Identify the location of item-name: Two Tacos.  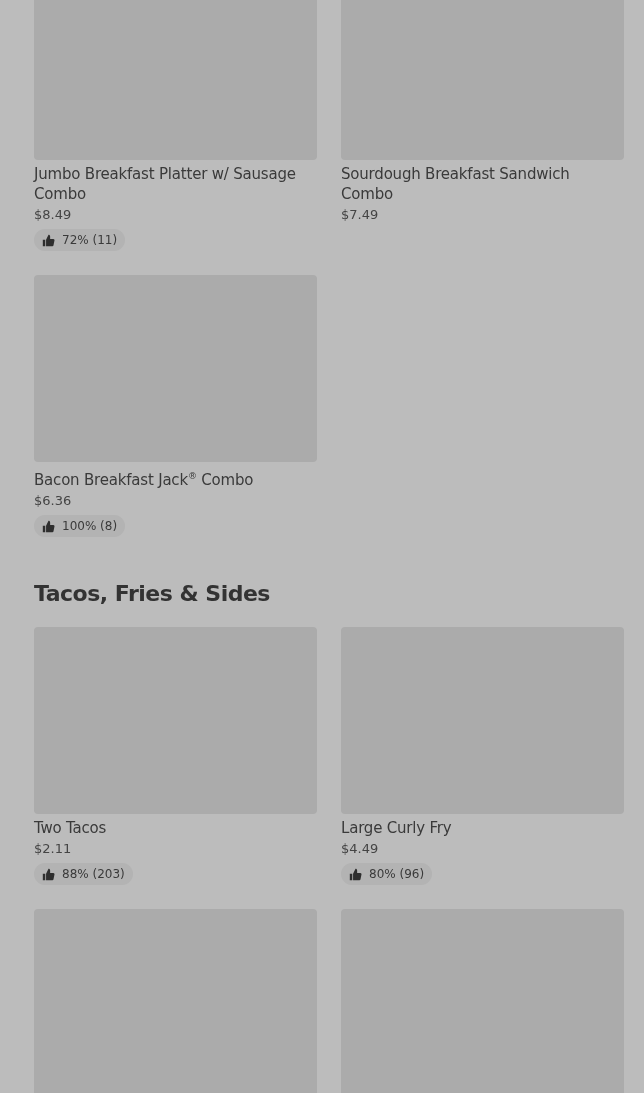
(175, 828).